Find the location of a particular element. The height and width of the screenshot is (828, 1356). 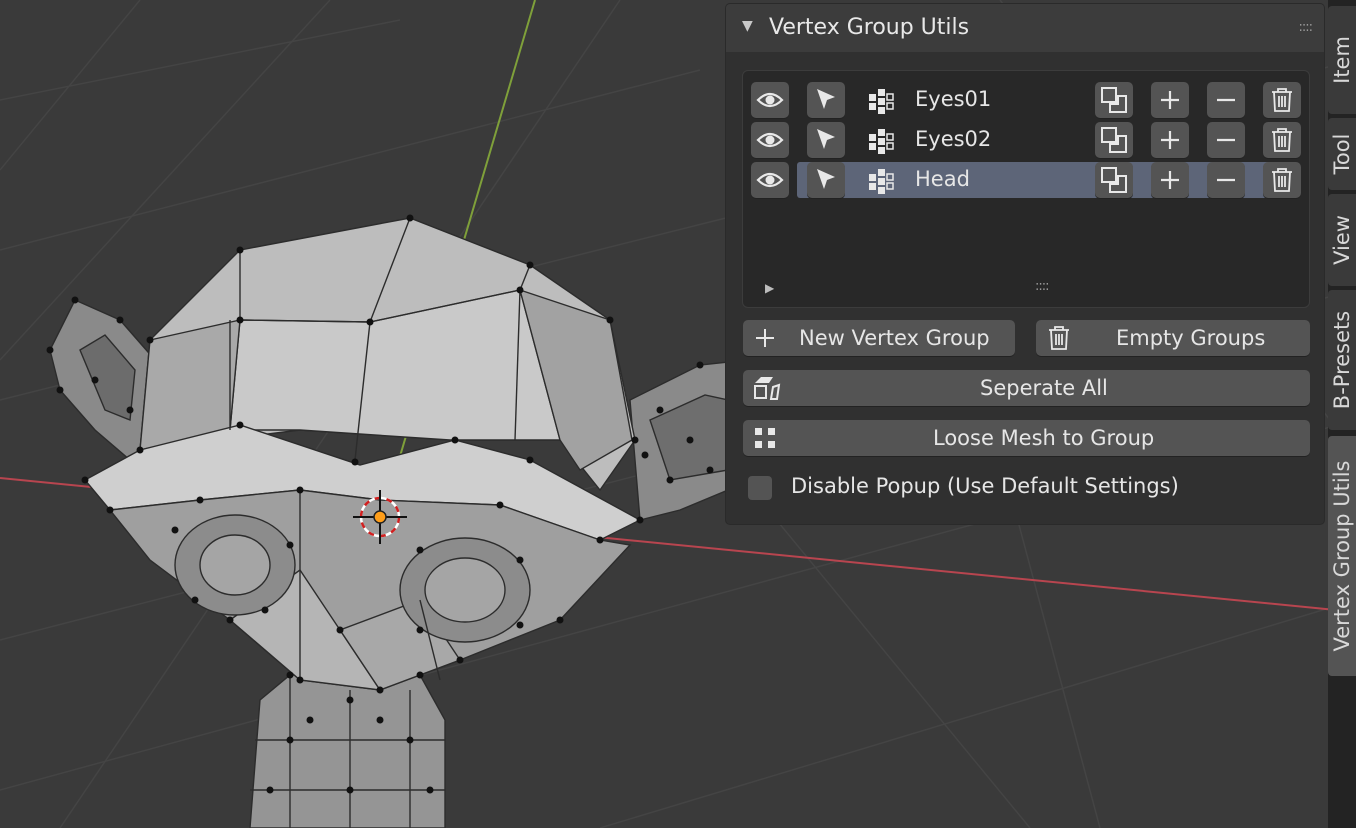

vertex-group-name: Eyes02 is located at coordinates (953, 139).